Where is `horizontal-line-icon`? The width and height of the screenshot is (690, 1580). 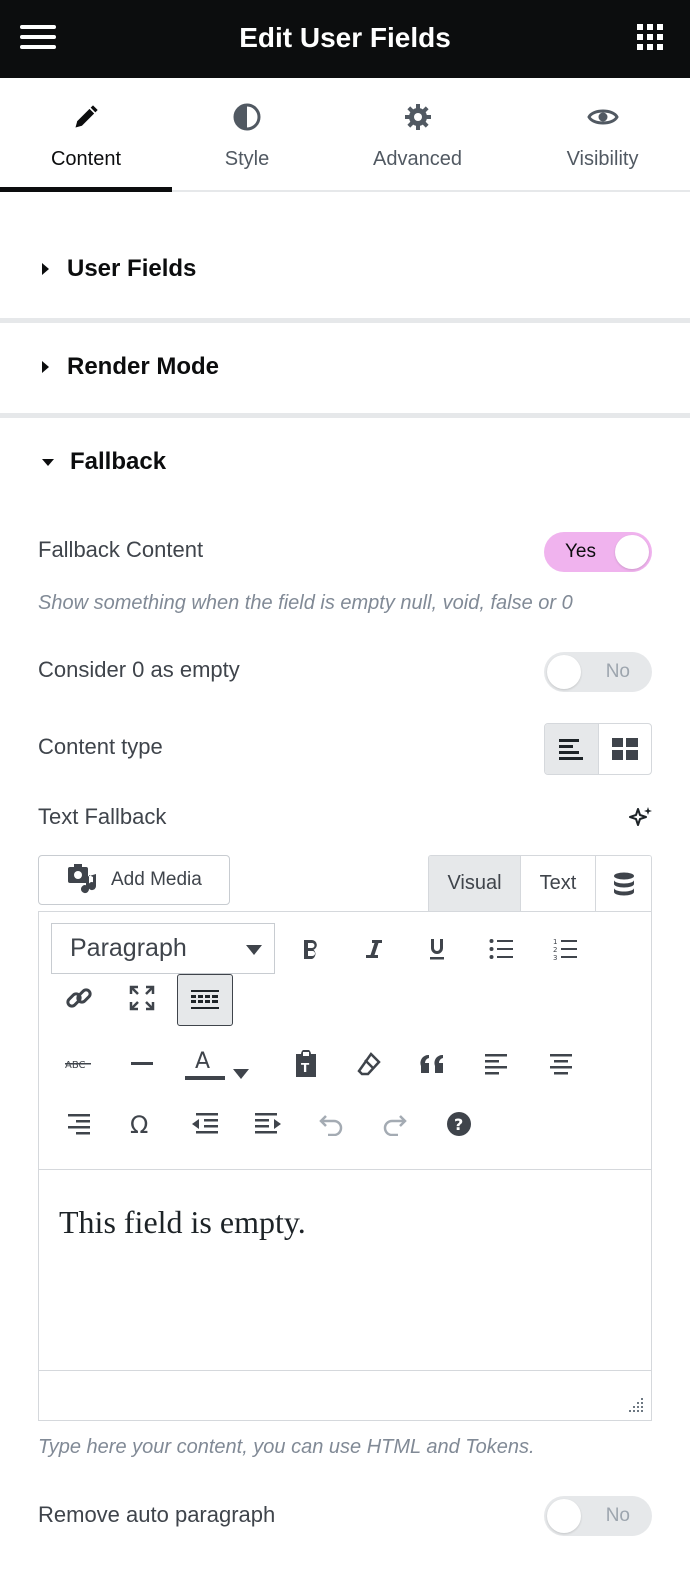 horizontal-line-icon is located at coordinates (142, 1064).